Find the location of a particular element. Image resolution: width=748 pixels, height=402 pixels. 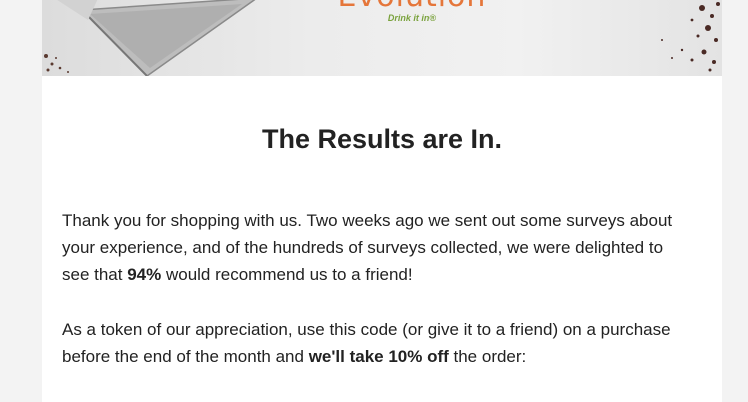

brand-name: Evolution is located at coordinates (412, 6).